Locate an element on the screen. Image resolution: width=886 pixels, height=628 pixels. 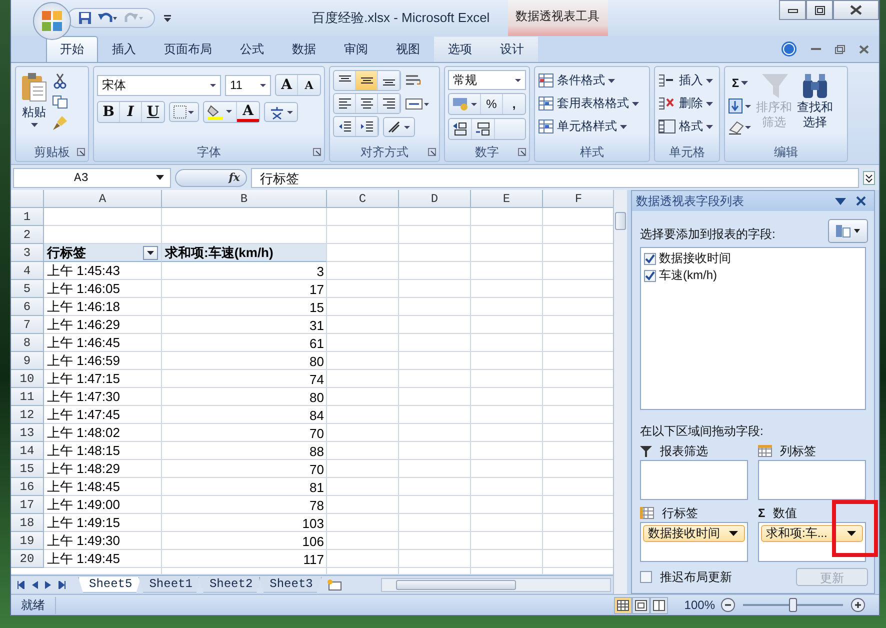
row-header: 10 is located at coordinates (27, 379).